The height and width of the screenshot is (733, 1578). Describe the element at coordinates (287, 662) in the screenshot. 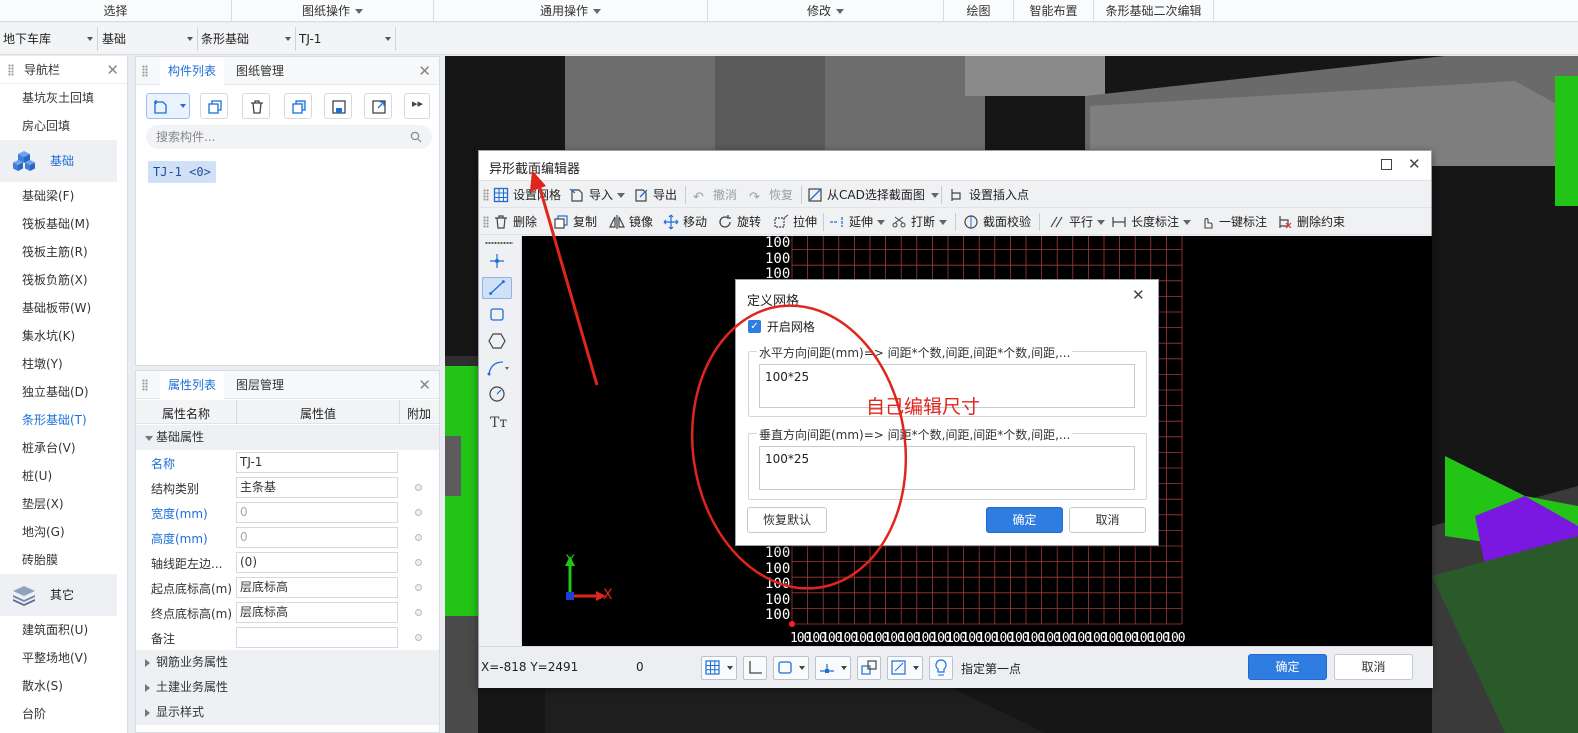

I see `group-rebar-properties: 钢筋业务属性` at that location.